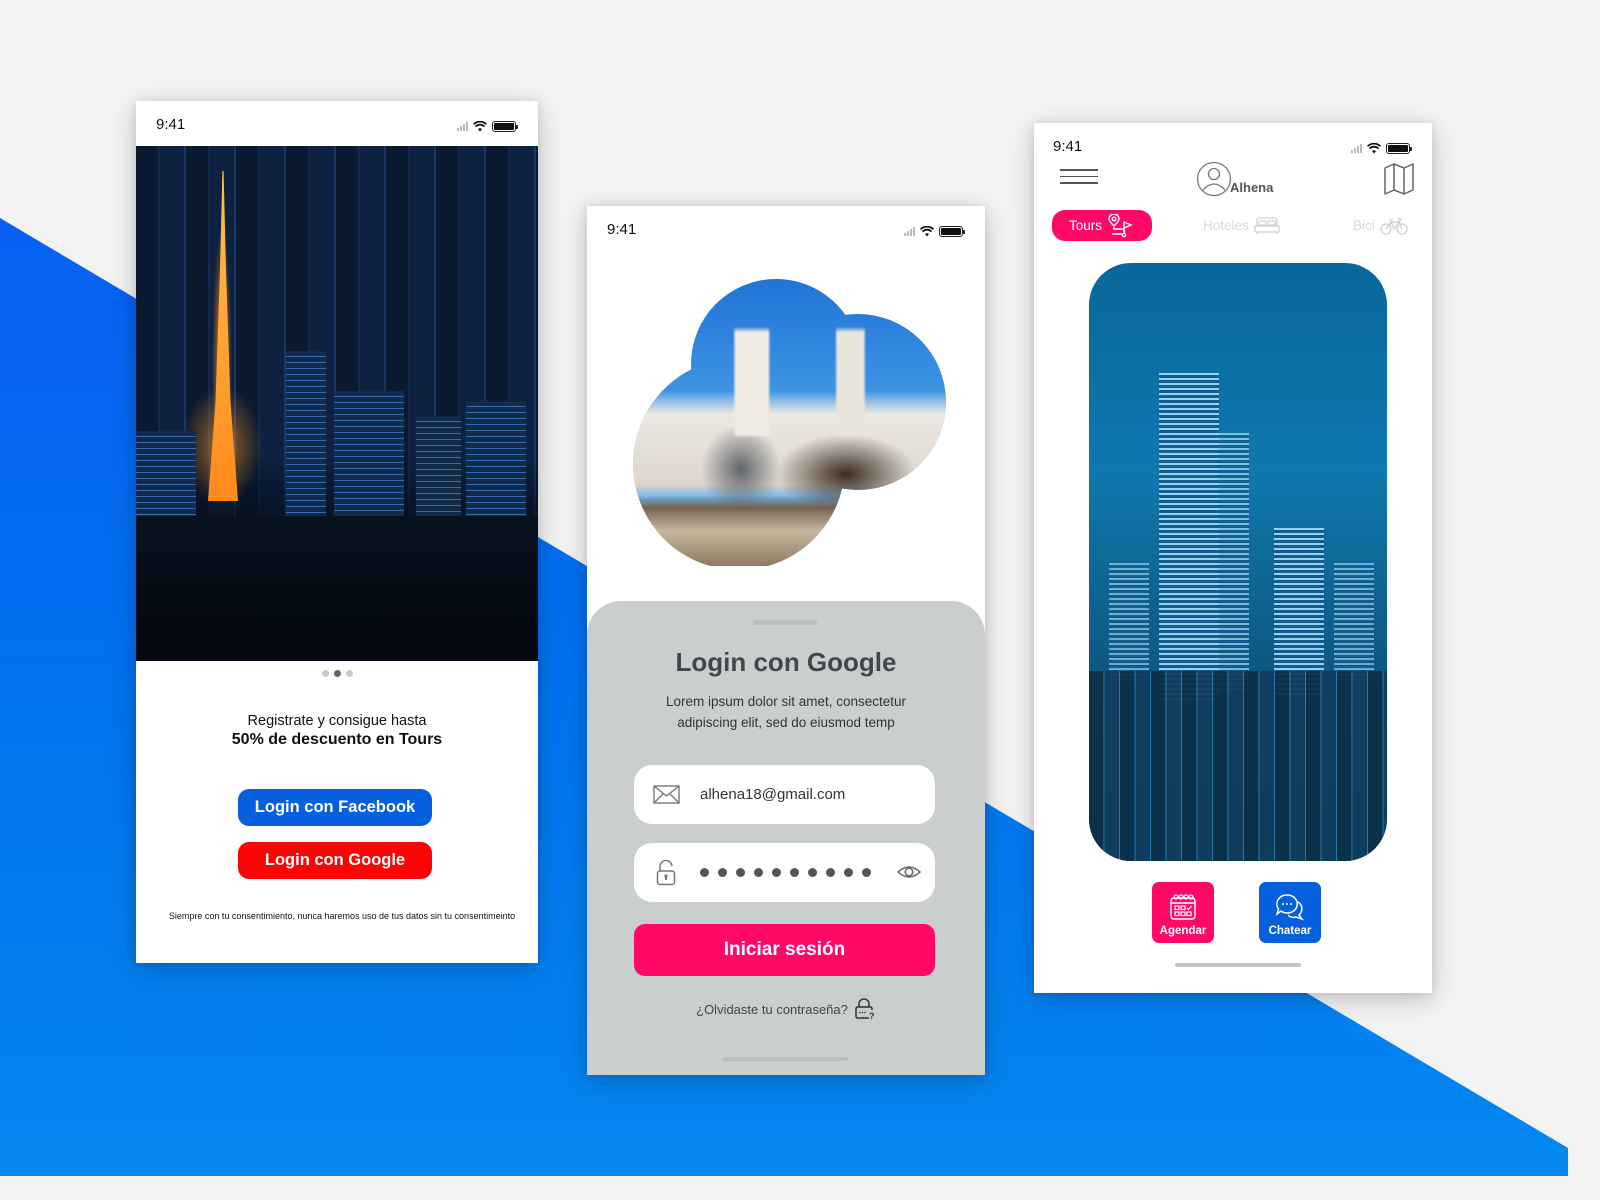 The width and height of the screenshot is (1600, 1200). I want to click on eye-icon, so click(909, 874).